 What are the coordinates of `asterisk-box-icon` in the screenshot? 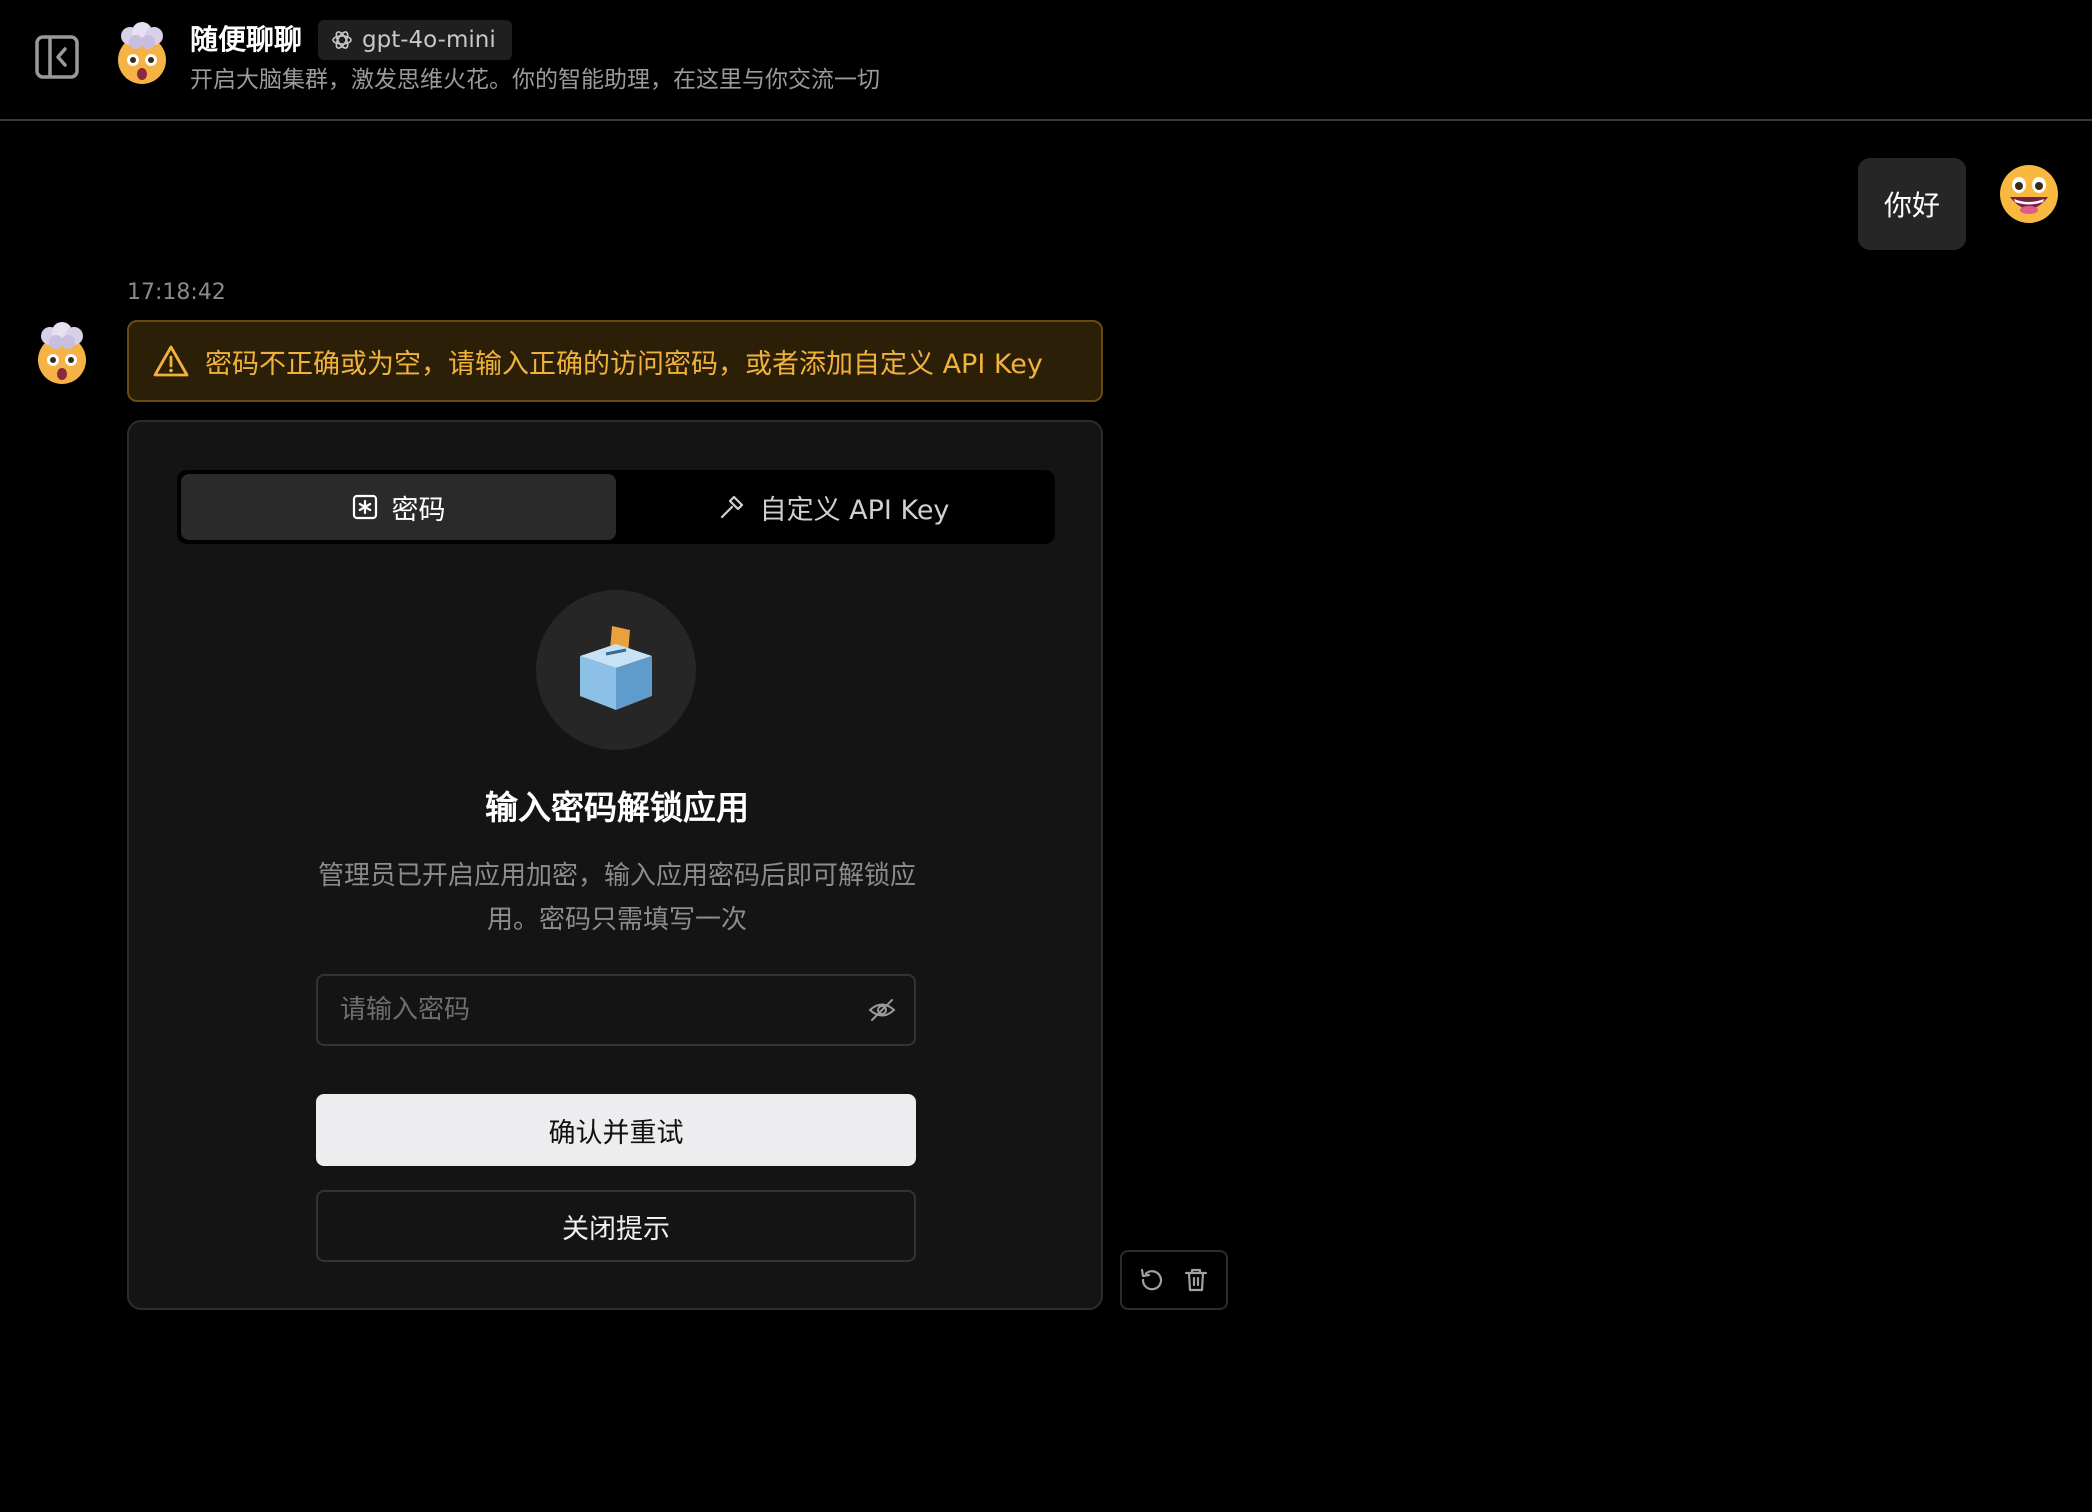 It's located at (364, 507).